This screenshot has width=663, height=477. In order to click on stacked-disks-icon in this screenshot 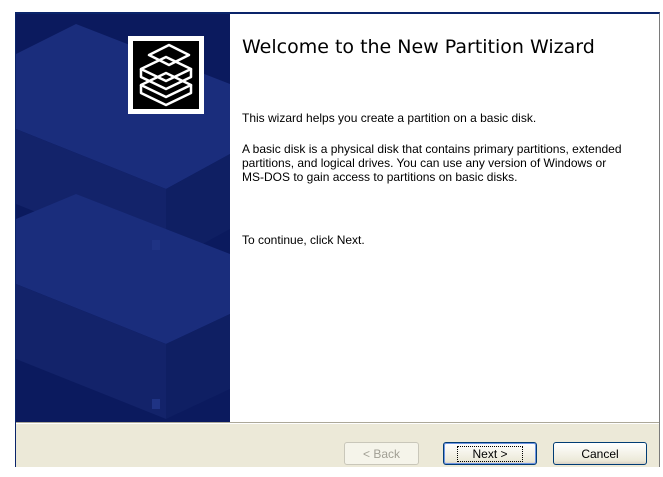, I will do `click(166, 75)`.